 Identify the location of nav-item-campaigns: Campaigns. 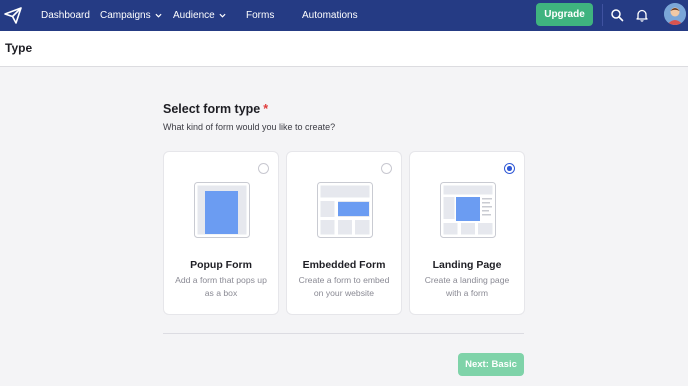
(131, 15).